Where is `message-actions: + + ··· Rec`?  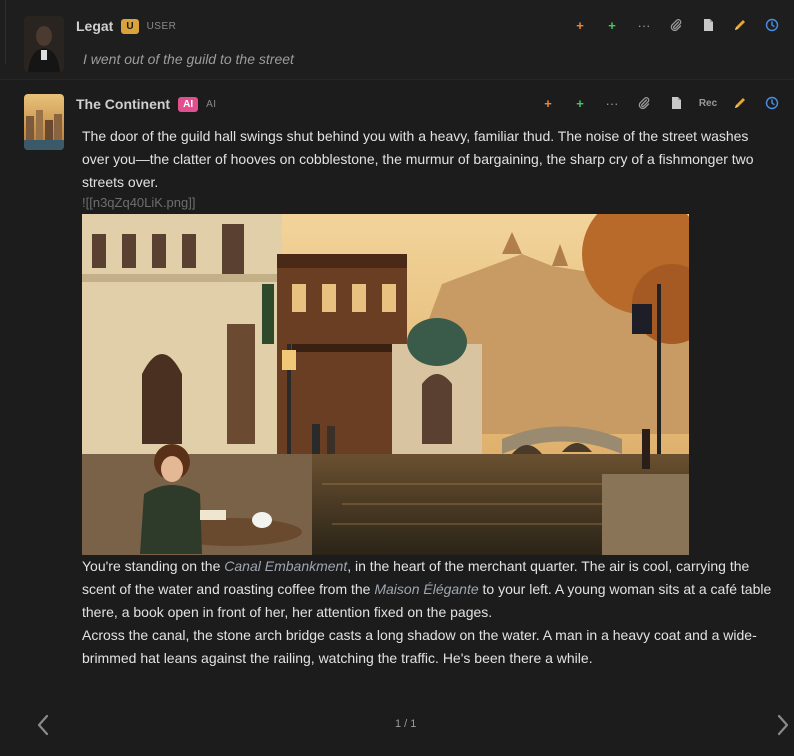
message-actions: + + ··· Rec is located at coordinates (660, 103).